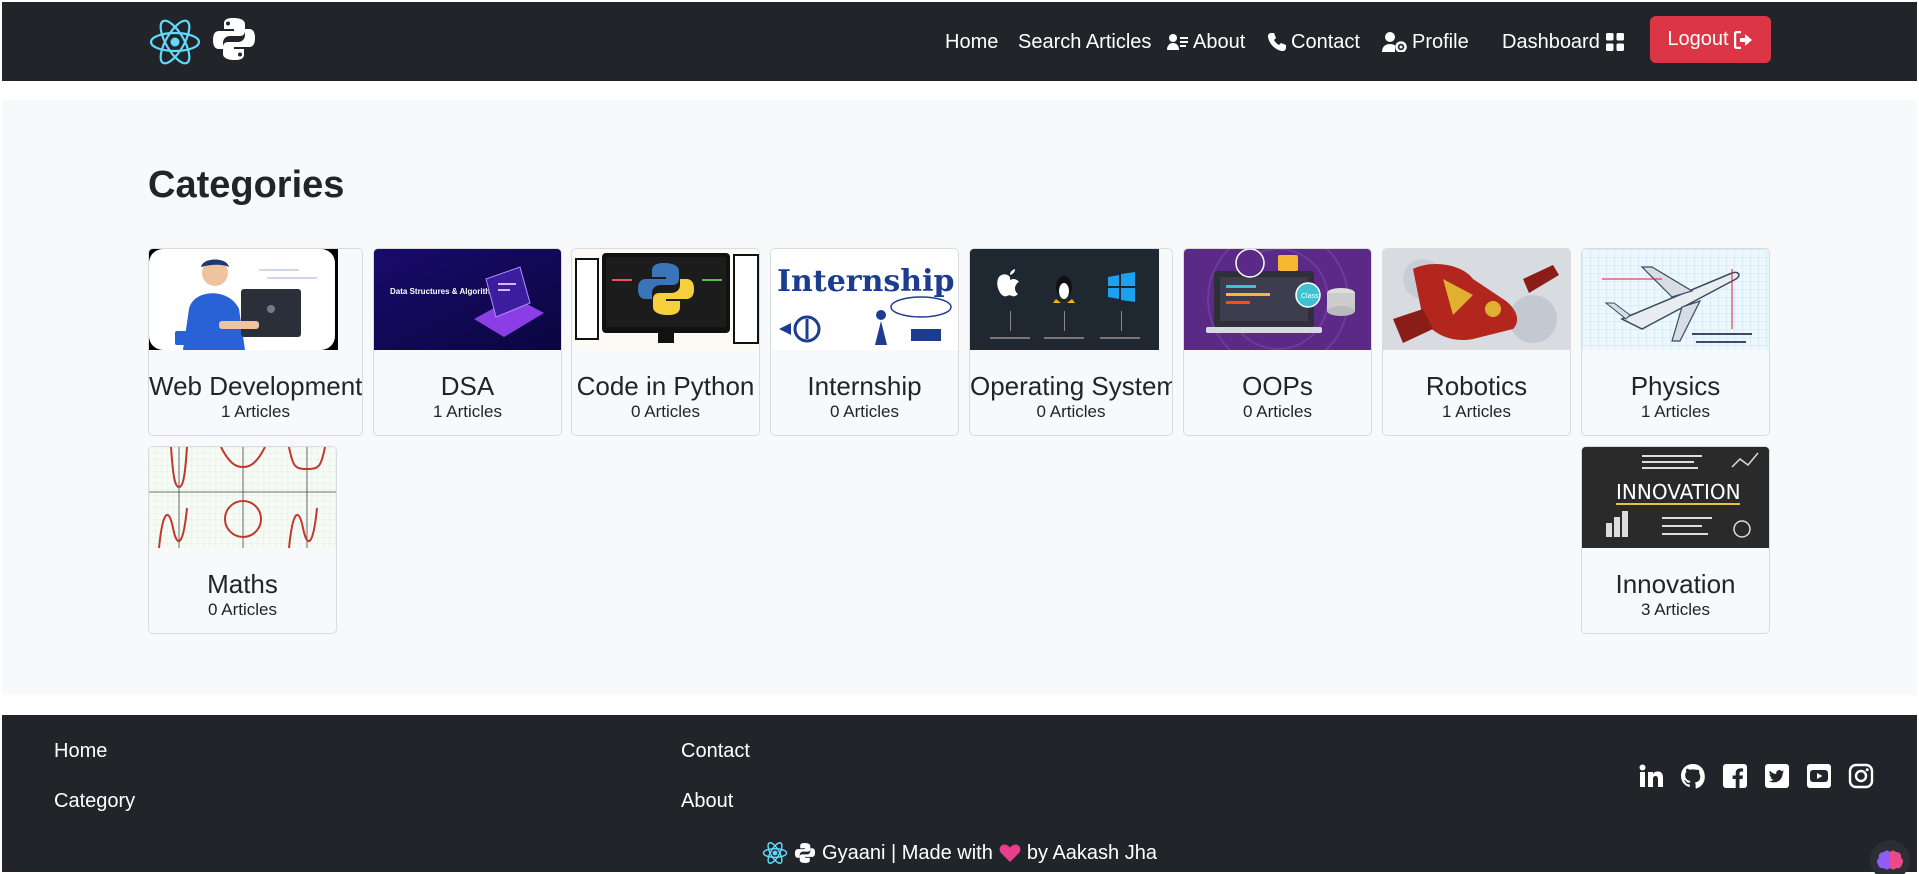  Describe the element at coordinates (242, 497) in the screenshot. I see `graphs-sketch-icon` at that location.